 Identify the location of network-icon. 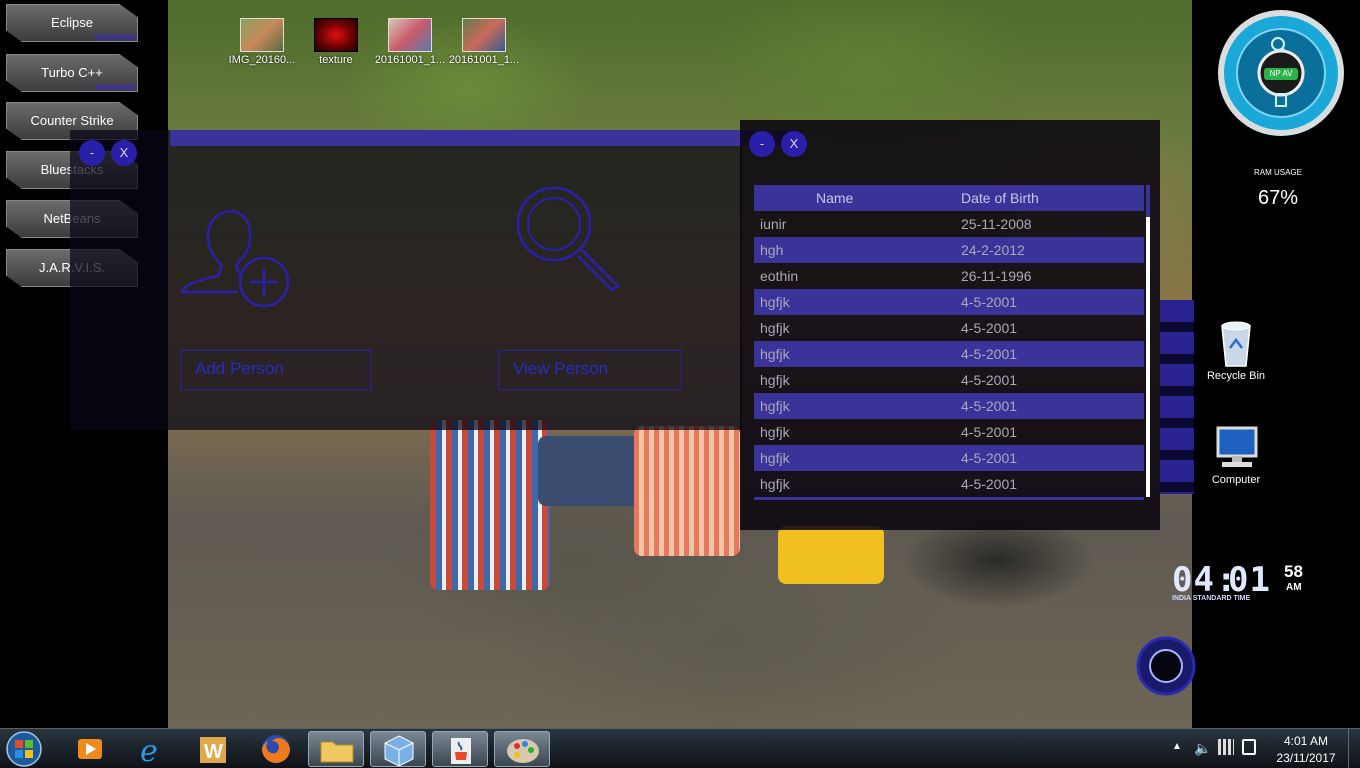
(1226, 747).